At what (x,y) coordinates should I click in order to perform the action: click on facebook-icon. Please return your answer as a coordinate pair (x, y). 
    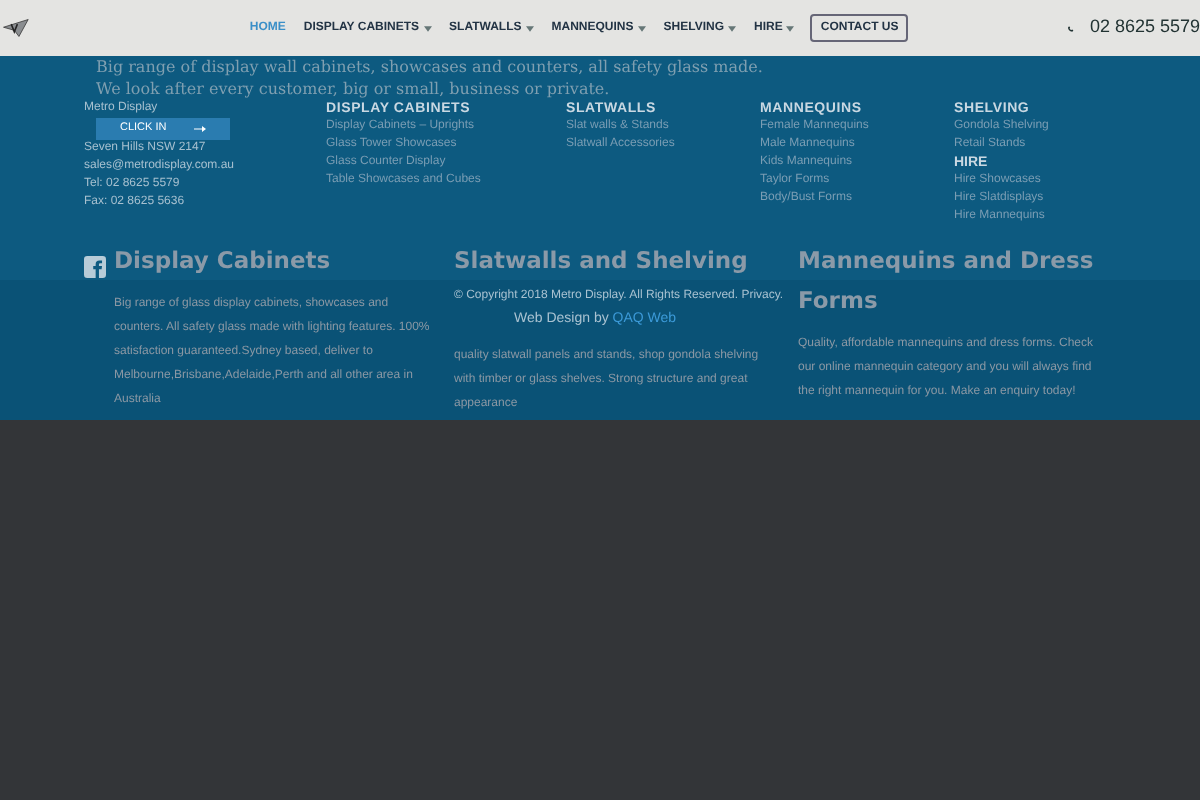
    Looking at the image, I should click on (95, 267).